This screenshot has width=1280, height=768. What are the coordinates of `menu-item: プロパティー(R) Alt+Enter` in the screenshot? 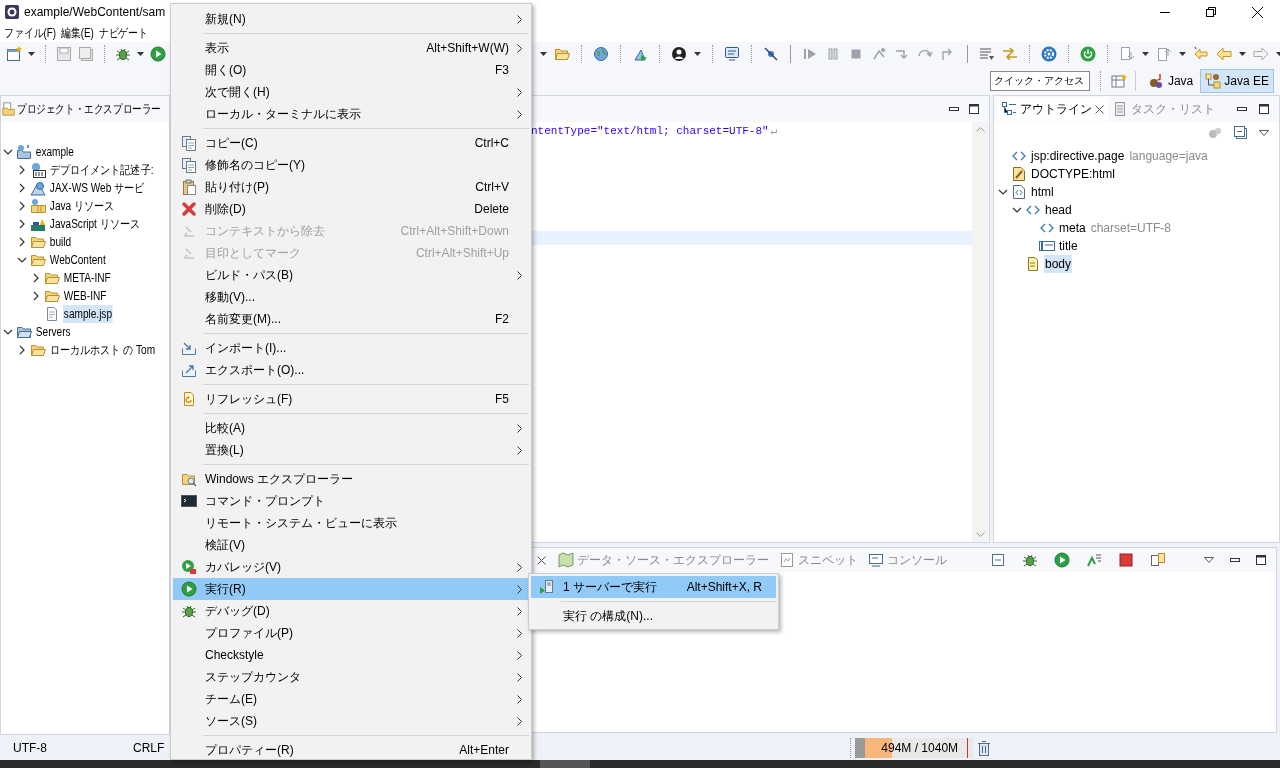 It's located at (351, 750).